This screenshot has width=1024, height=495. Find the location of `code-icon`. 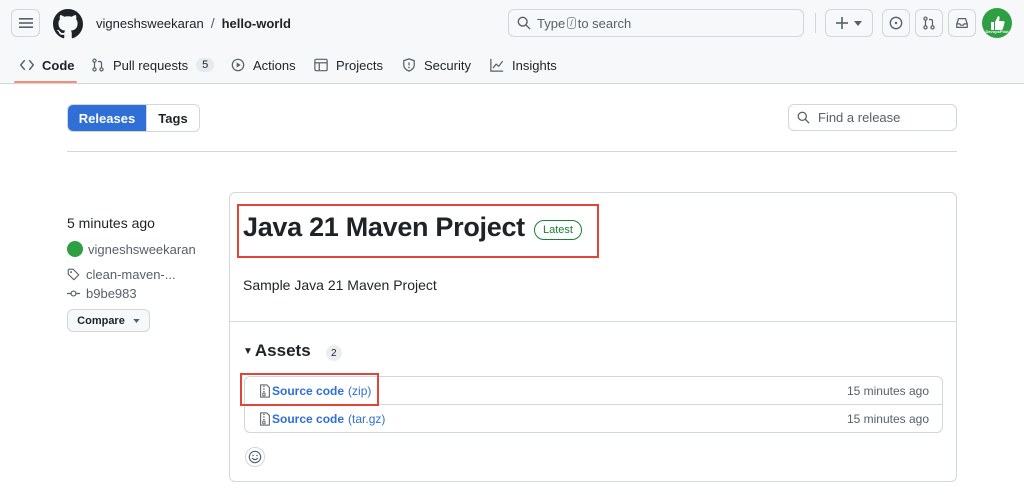

code-icon is located at coordinates (27, 65).